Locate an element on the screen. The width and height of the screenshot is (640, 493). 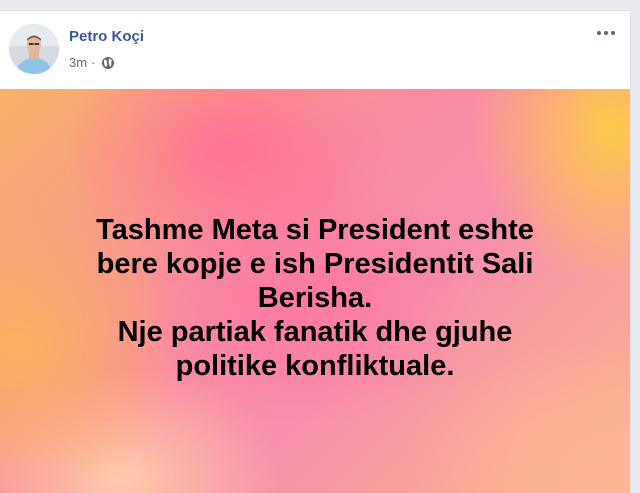
avatar is located at coordinates (34, 49).